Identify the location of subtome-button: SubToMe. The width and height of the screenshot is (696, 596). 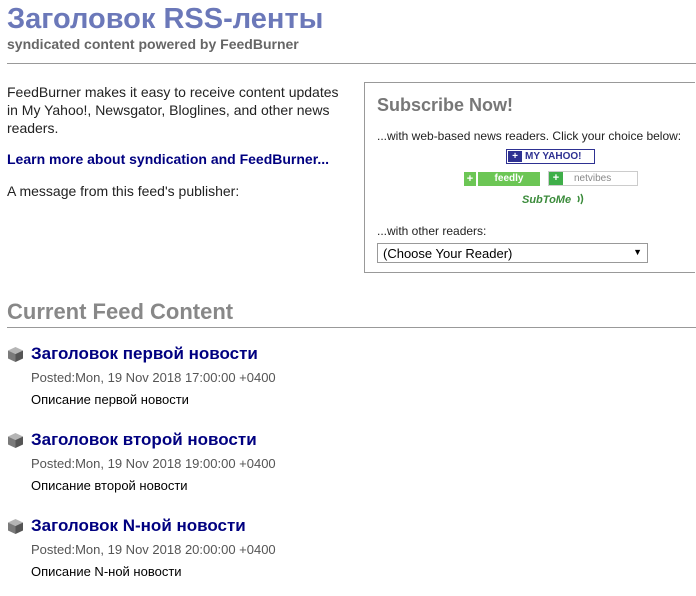
(554, 198).